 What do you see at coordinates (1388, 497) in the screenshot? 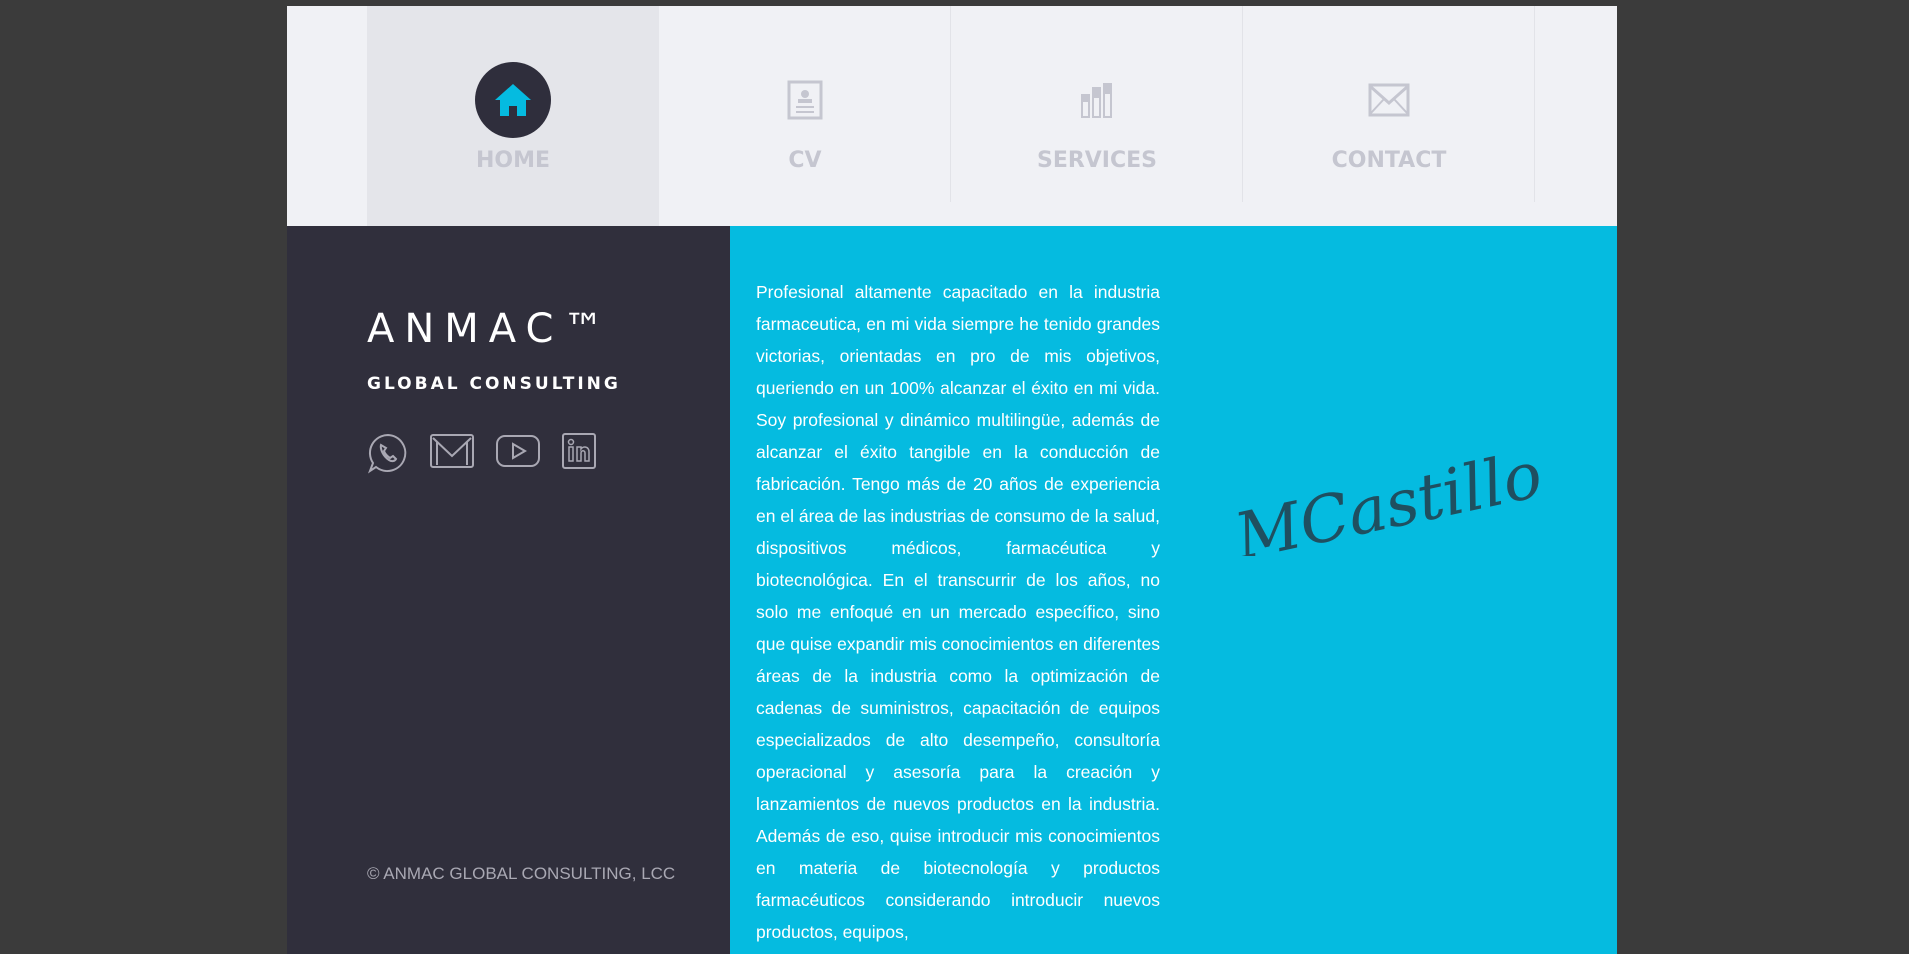
I see `signature-text: MCastillo` at bounding box center [1388, 497].